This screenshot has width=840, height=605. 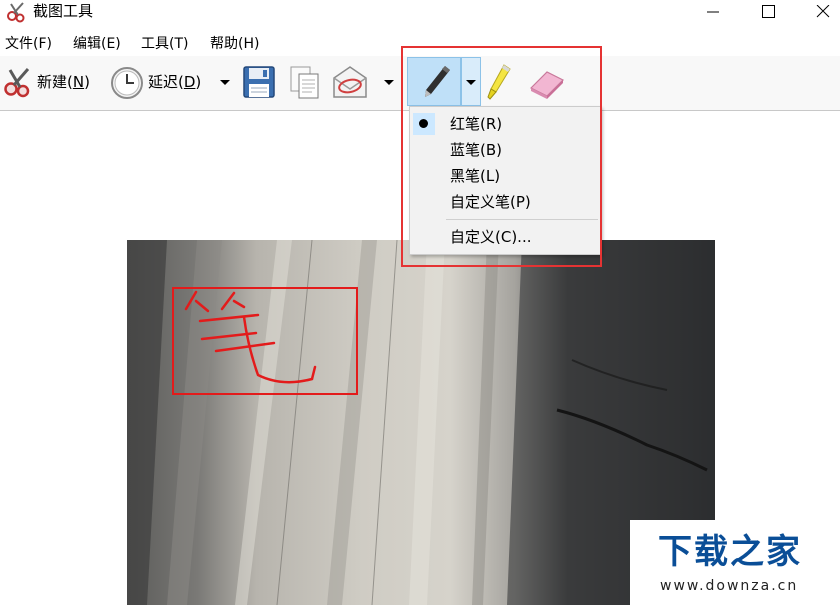 I want to click on copy-button, so click(x=305, y=82).